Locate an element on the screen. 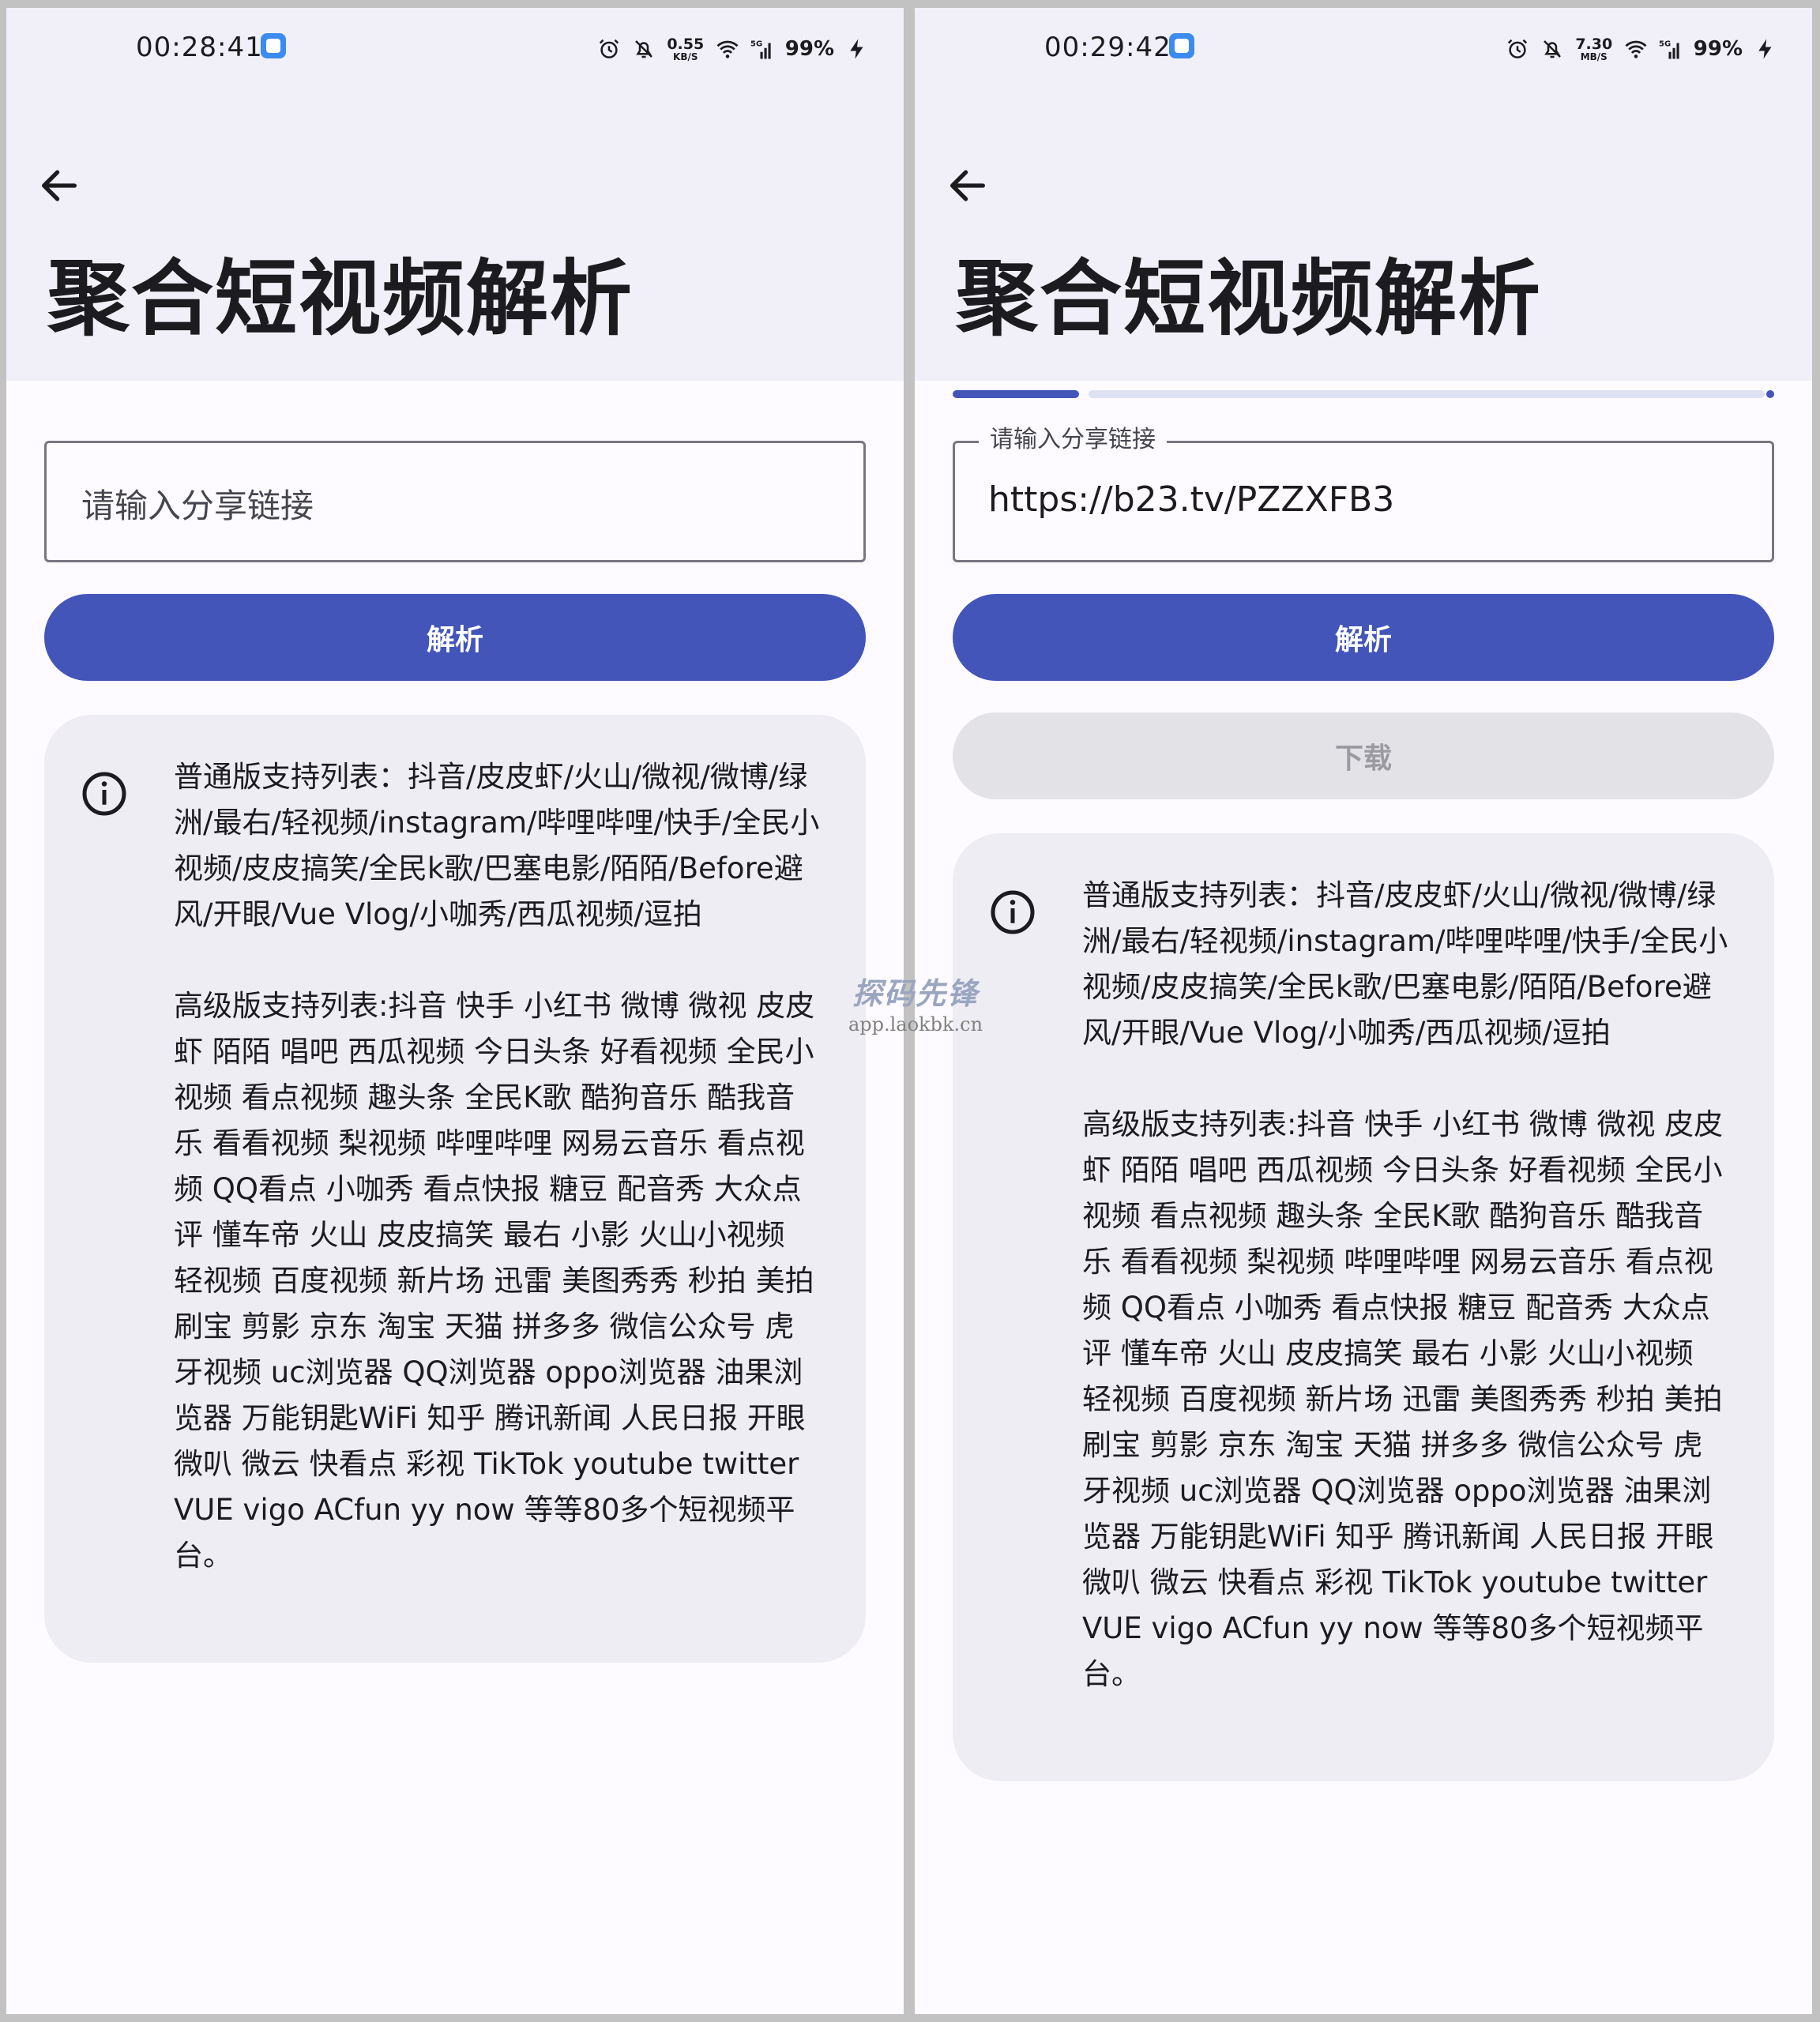 This screenshot has height=2022, width=1820. watermark: 探码先锋 app.laokbk.cn is located at coordinates (915, 1005).